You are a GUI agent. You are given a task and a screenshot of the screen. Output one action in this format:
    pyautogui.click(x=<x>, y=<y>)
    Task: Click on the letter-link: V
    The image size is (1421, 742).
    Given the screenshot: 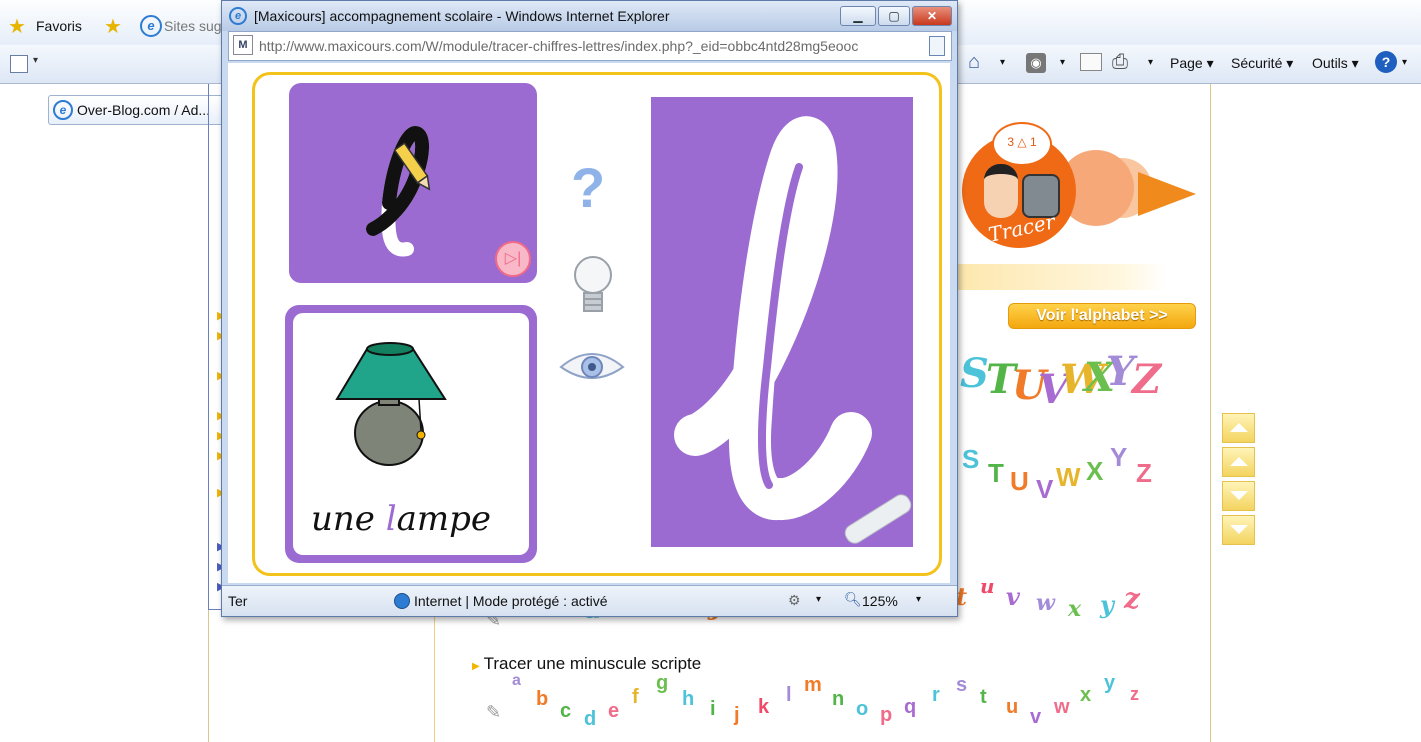 What is the action you would take?
    pyautogui.click(x=1044, y=489)
    